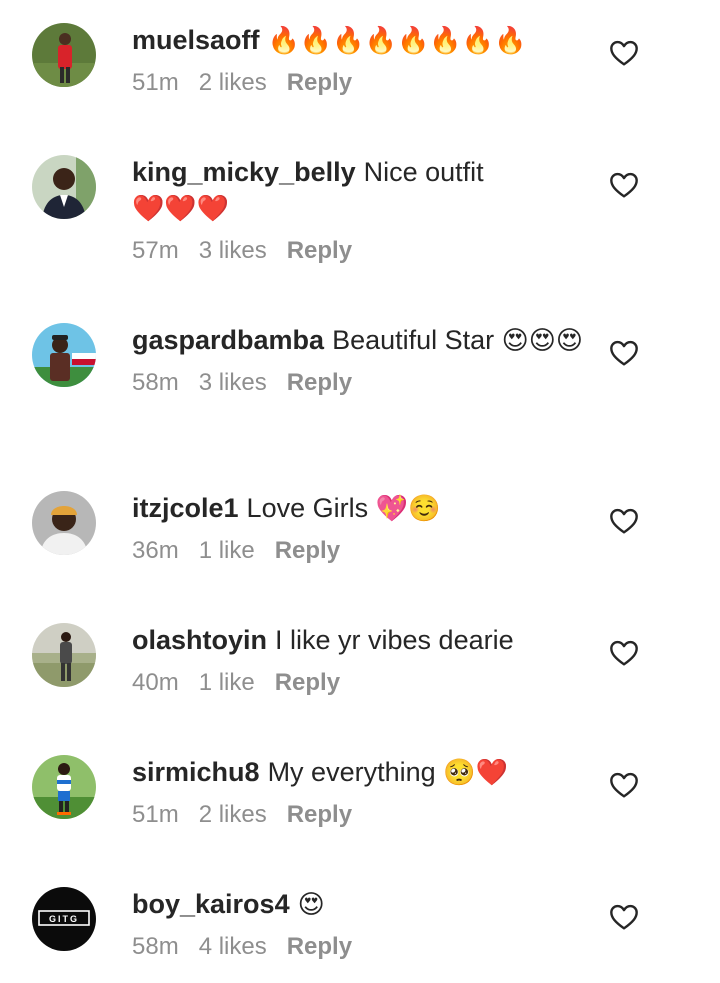 The height and width of the screenshot is (983, 720). Describe the element at coordinates (311, 905) in the screenshot. I see `comment-emoji: 😍` at that location.